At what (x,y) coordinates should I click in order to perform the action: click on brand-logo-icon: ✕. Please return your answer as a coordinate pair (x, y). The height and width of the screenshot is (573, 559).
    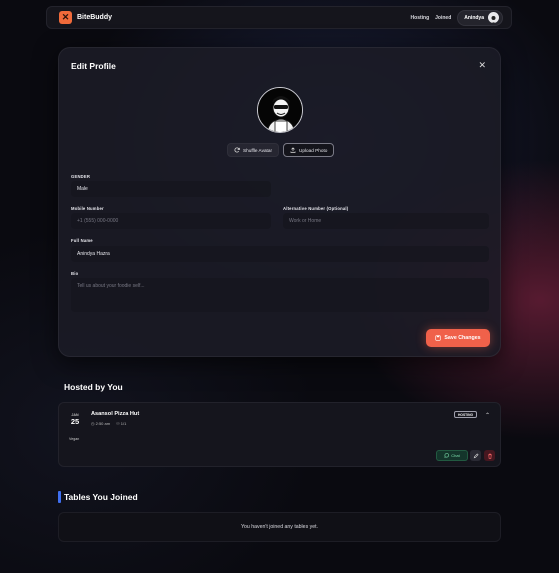
    Looking at the image, I should click on (65, 17).